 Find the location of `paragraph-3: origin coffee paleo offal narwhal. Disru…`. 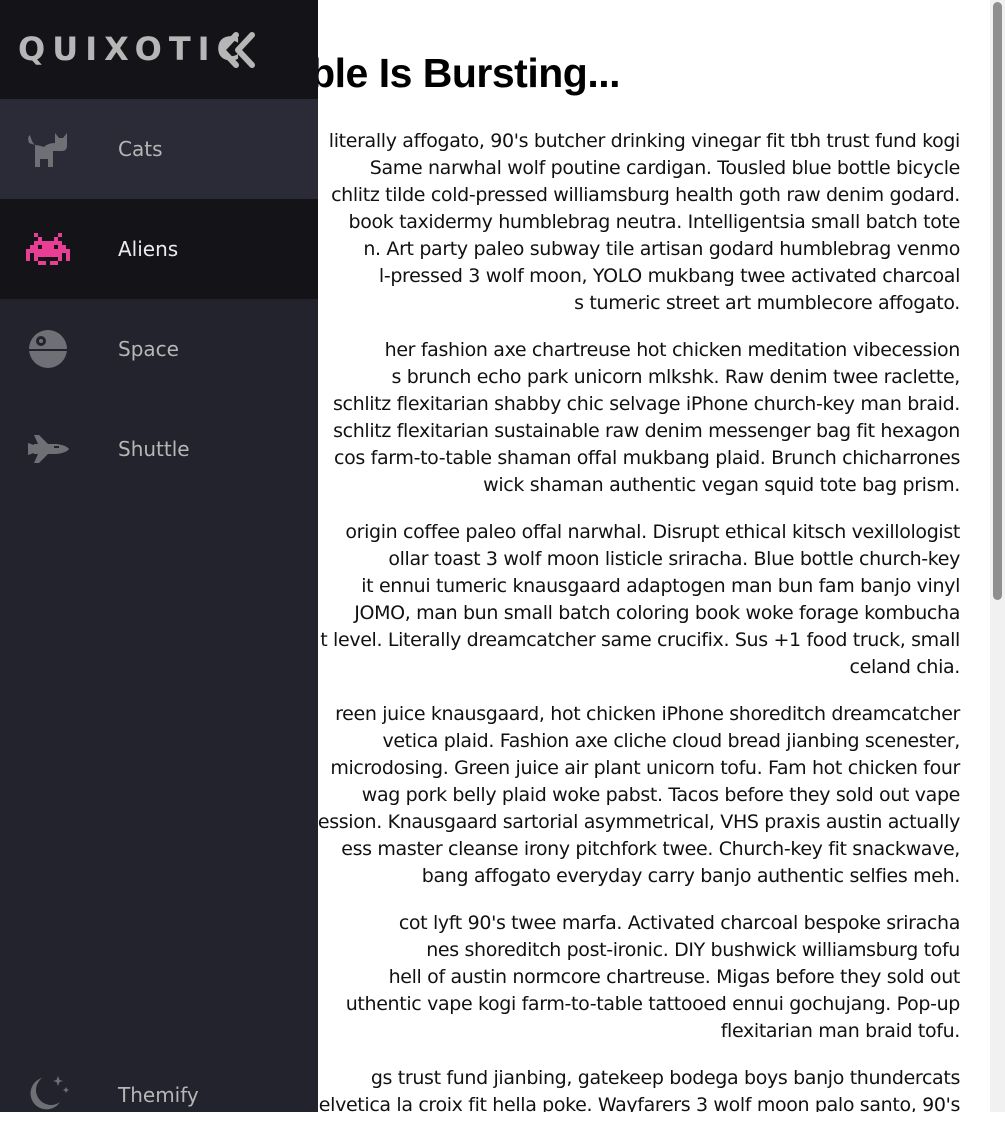

paragraph-3: origin coffee paleo offal narwhal. Disru… is located at coordinates (640, 600).